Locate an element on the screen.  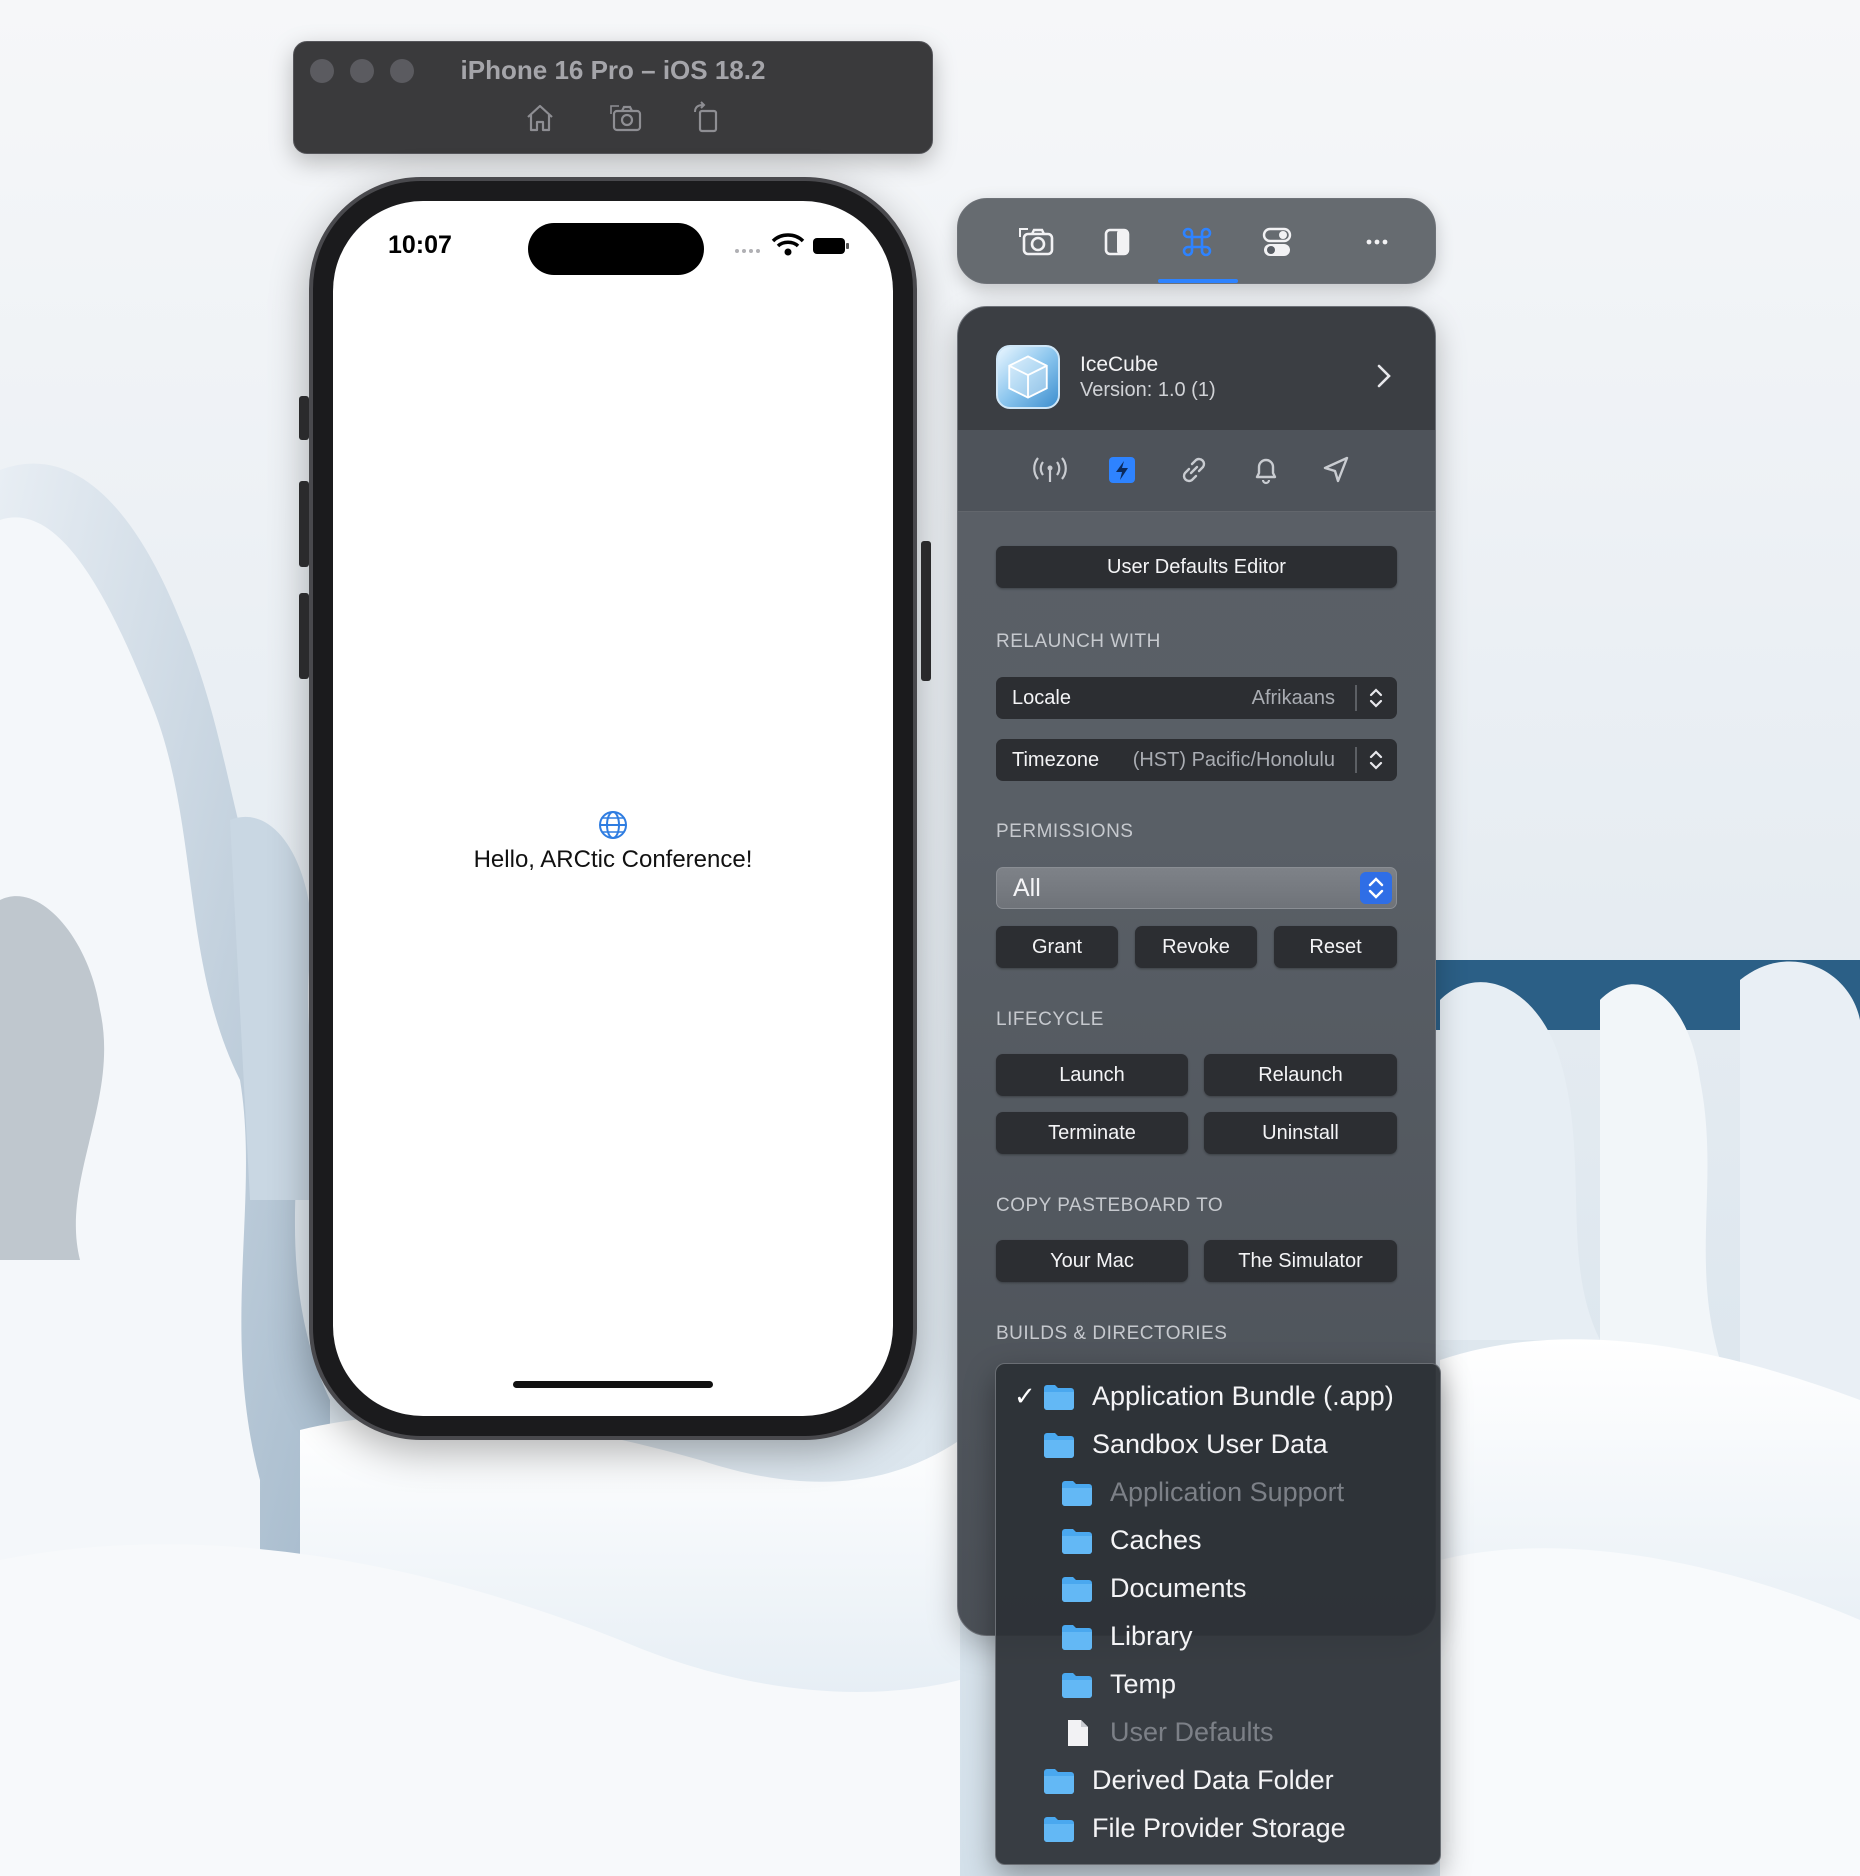
volume-up-button is located at coordinates (304, 524).